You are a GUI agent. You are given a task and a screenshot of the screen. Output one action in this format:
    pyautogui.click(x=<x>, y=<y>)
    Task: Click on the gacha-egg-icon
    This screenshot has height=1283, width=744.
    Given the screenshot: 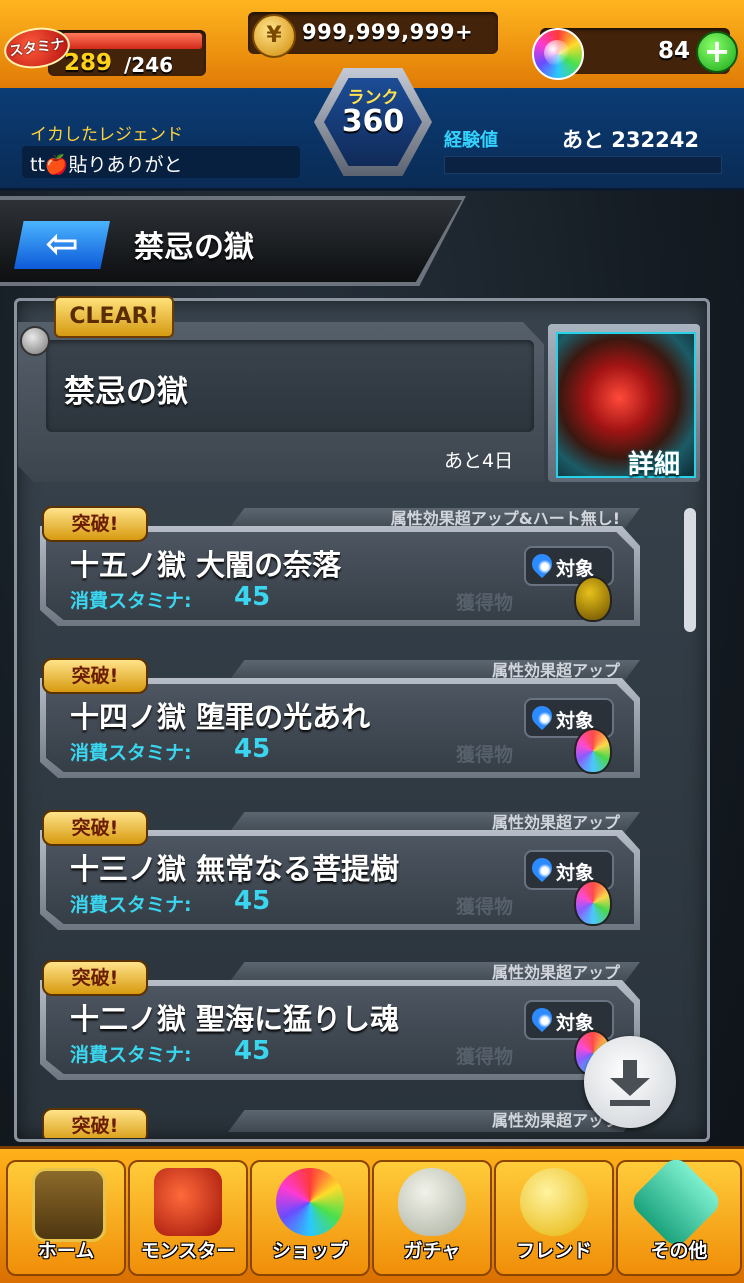 What is the action you would take?
    pyautogui.click(x=432, y=1202)
    